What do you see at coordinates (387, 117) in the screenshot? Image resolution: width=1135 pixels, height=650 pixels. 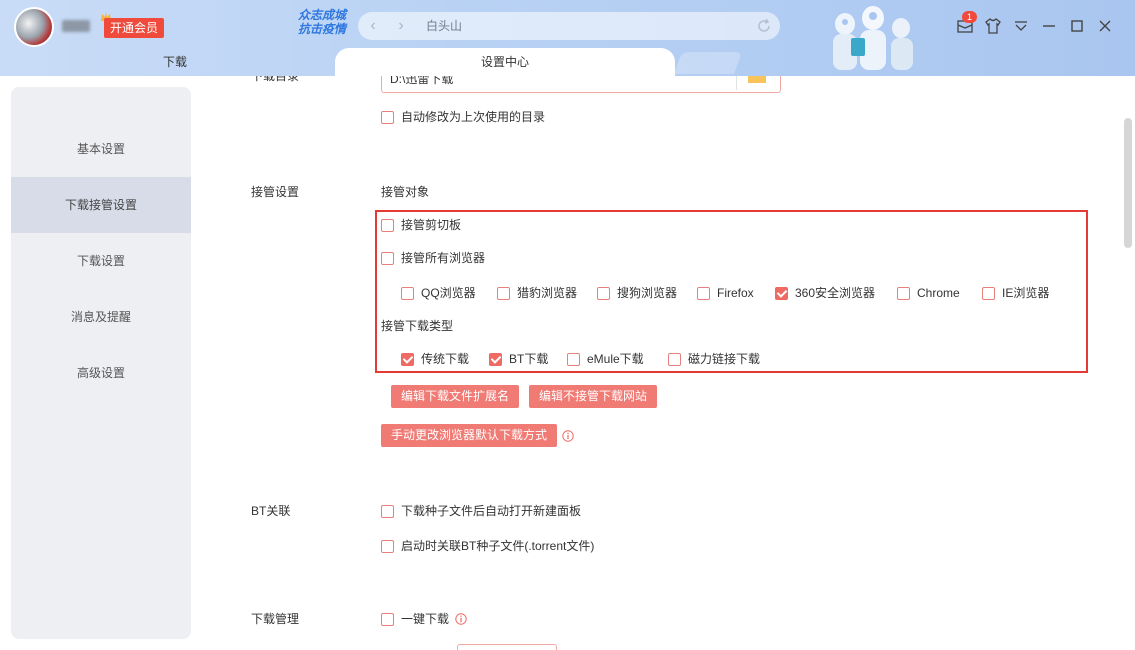 I see `auto-modify-dir-checkbox` at bounding box center [387, 117].